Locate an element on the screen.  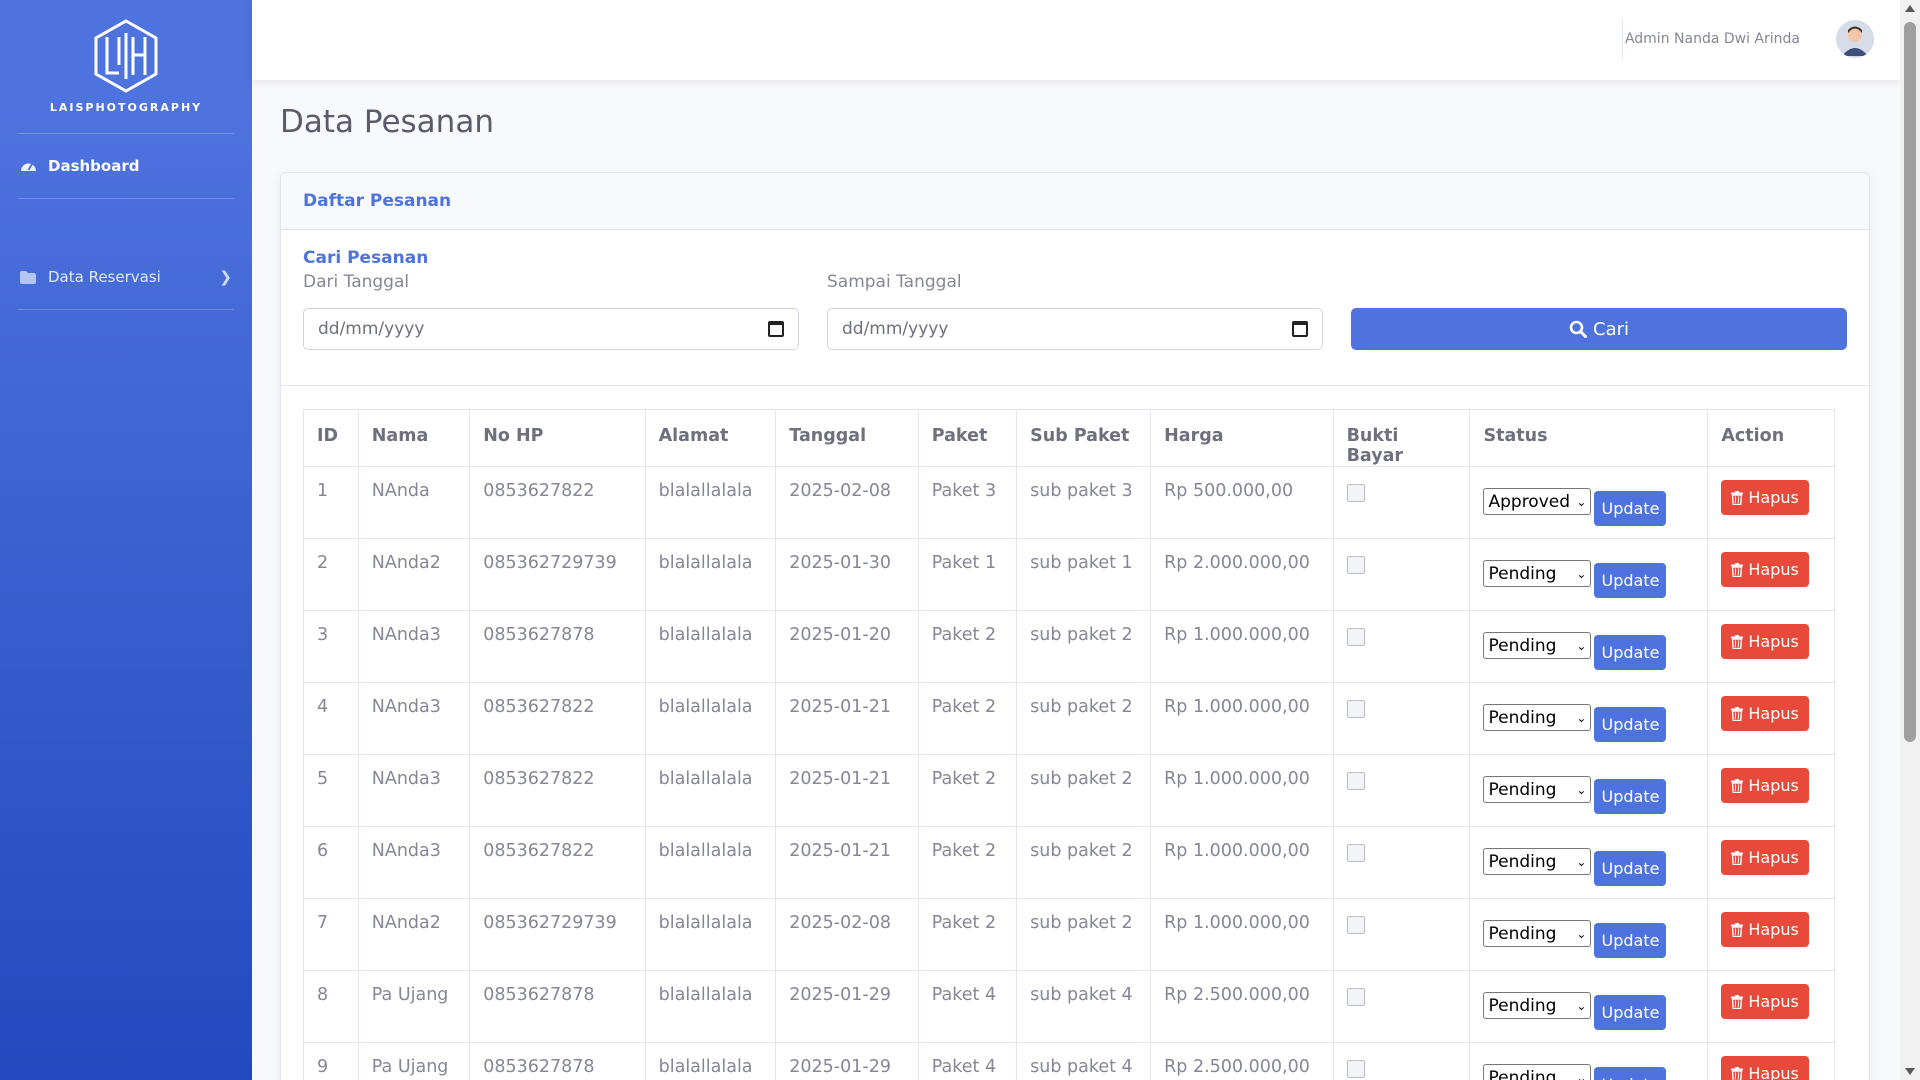
search-button: Cari is located at coordinates (1599, 329).